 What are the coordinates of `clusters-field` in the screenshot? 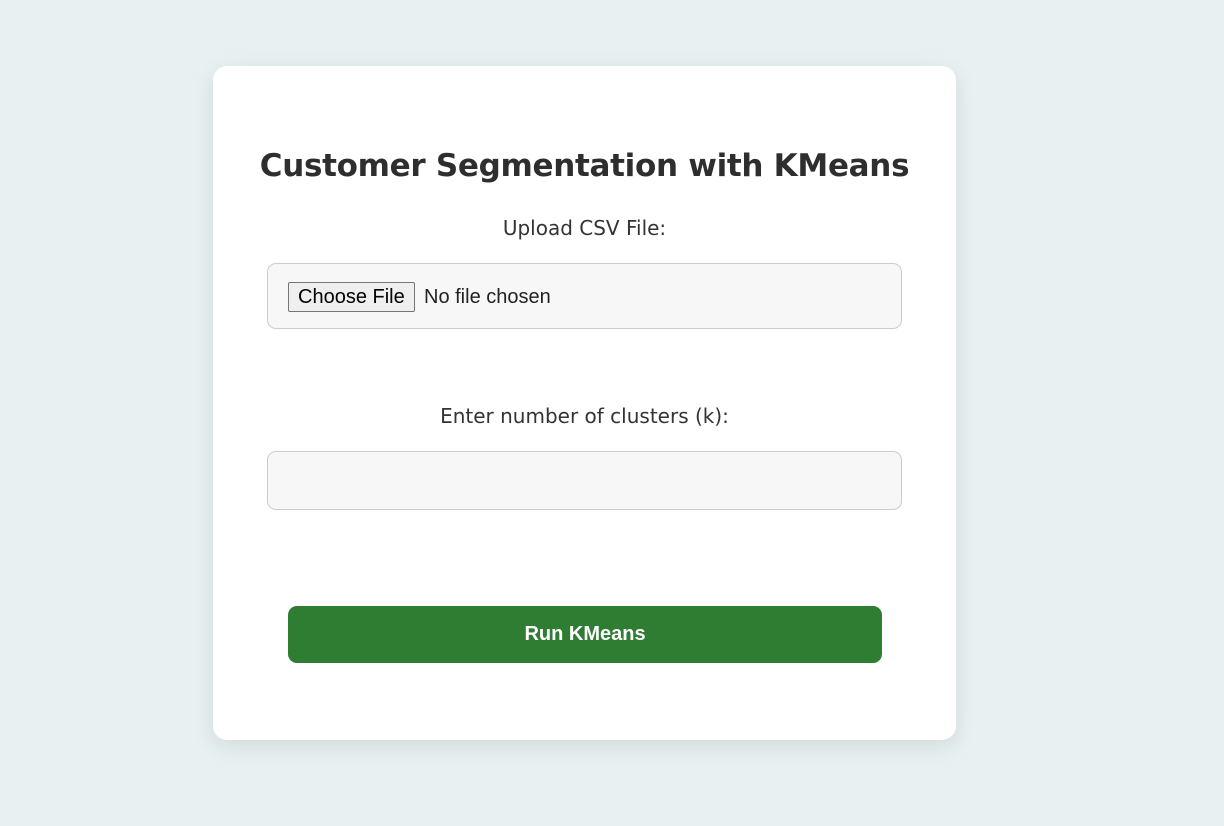 It's located at (584, 480).